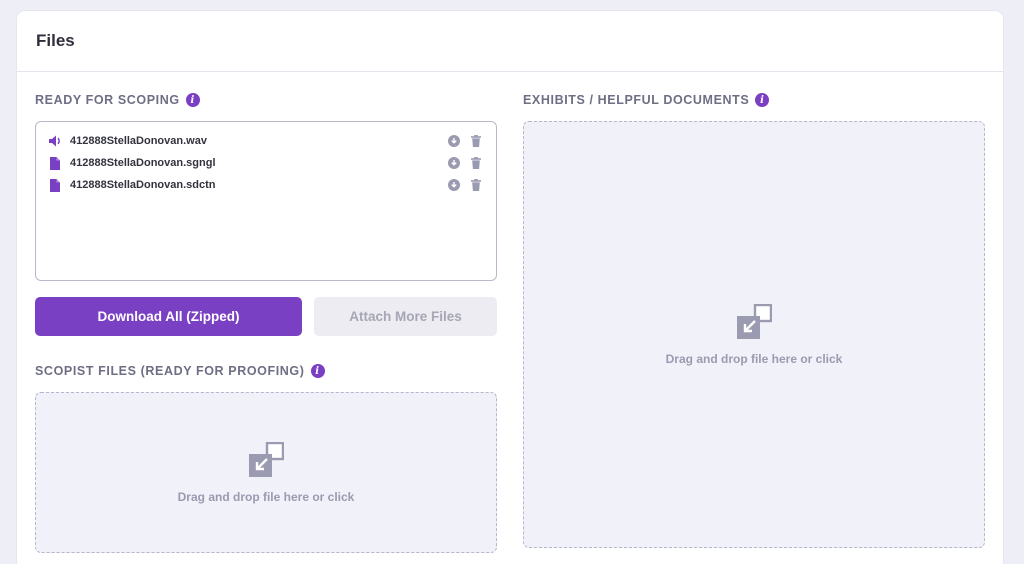  I want to click on attach-more-files-button: Attach More Files, so click(405, 316).